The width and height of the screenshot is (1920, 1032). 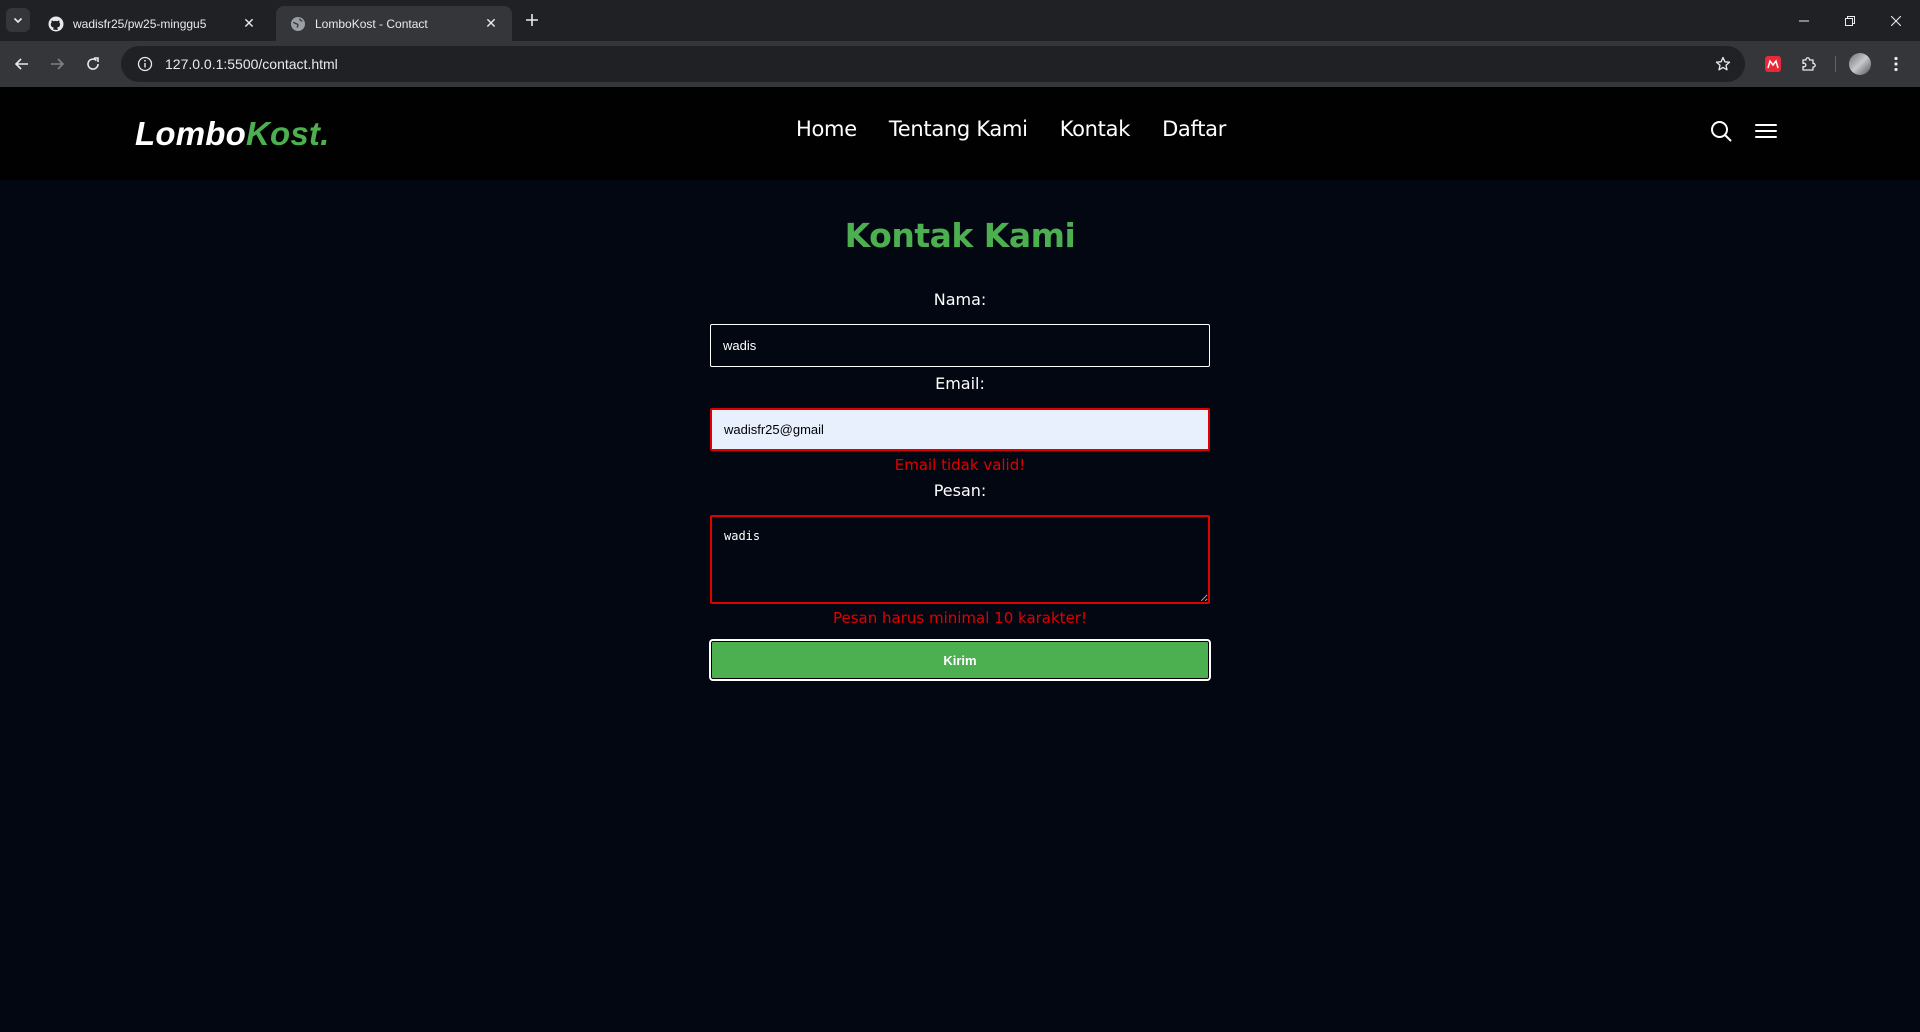 I want to click on arrow-right-icon, so click(x=58, y=64).